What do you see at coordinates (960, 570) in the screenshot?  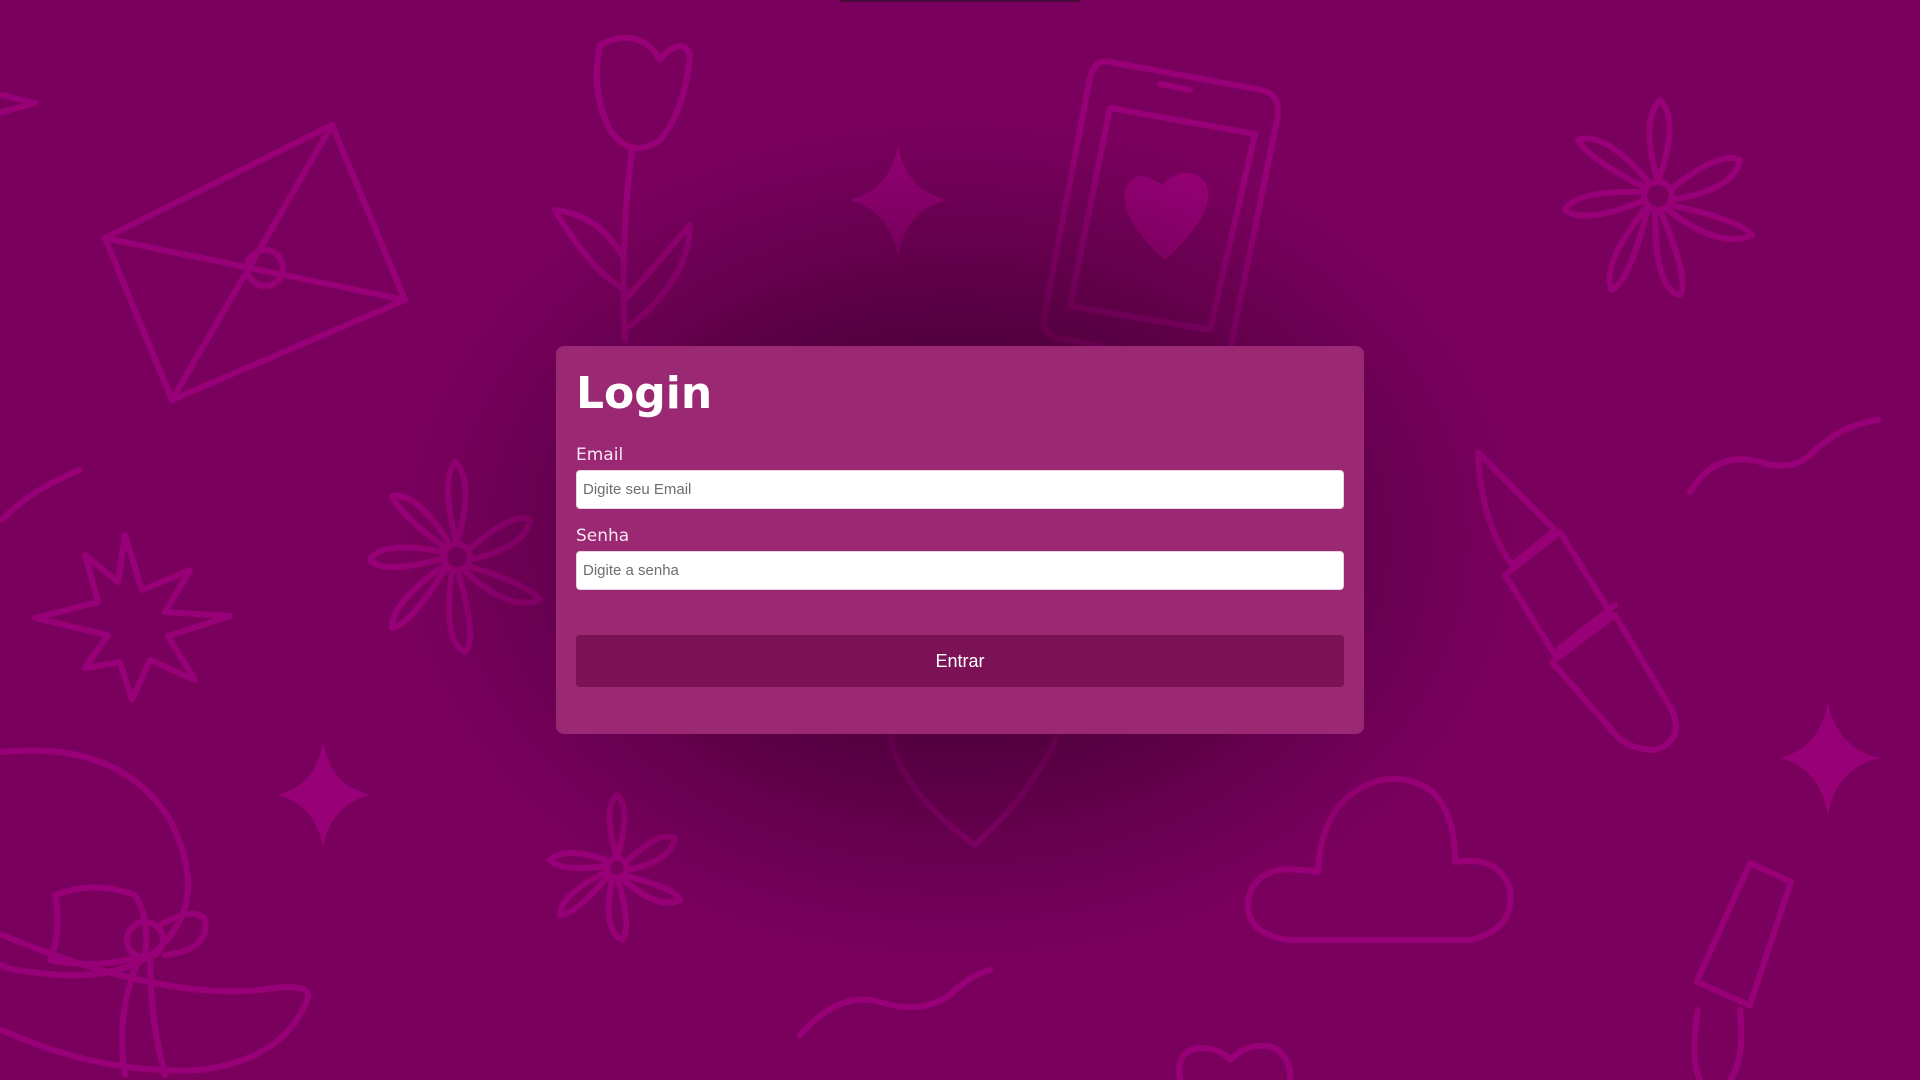 I see `password-field` at bounding box center [960, 570].